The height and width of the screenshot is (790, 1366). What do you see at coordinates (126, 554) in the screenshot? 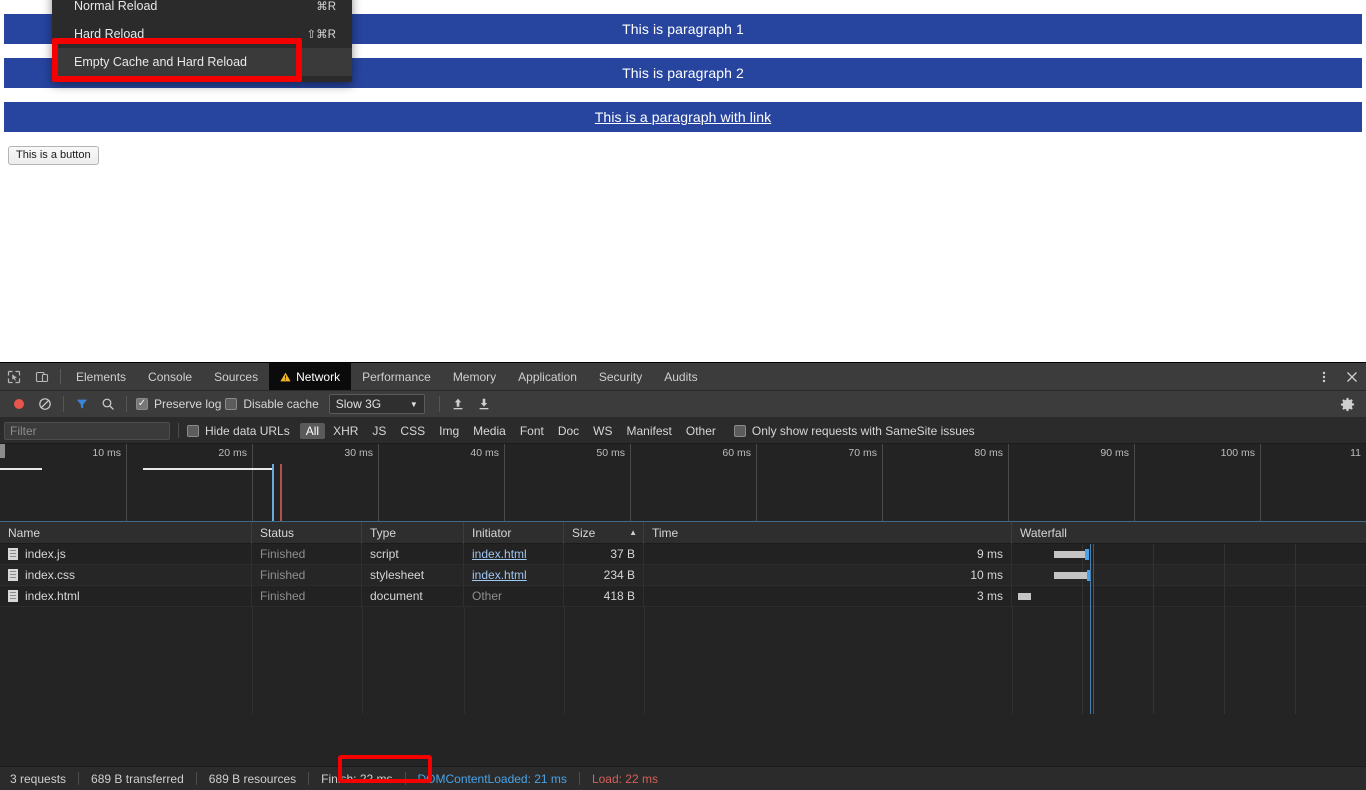
I see `cell-name: index.js` at bounding box center [126, 554].